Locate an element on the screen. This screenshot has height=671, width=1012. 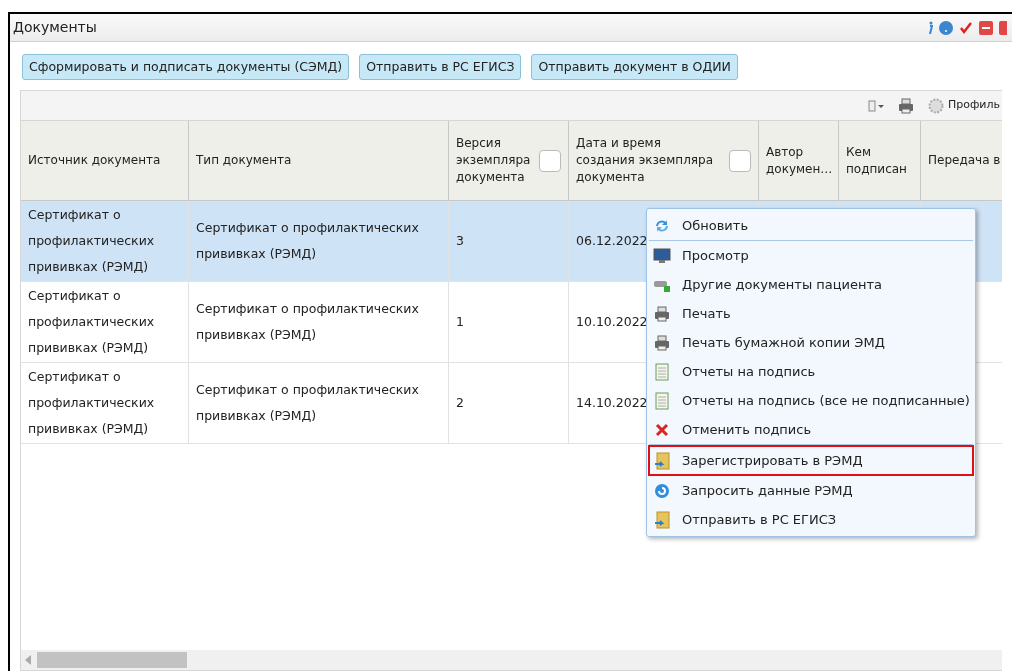
table-cell-text: 06.12.2022 is located at coordinates (612, 241).